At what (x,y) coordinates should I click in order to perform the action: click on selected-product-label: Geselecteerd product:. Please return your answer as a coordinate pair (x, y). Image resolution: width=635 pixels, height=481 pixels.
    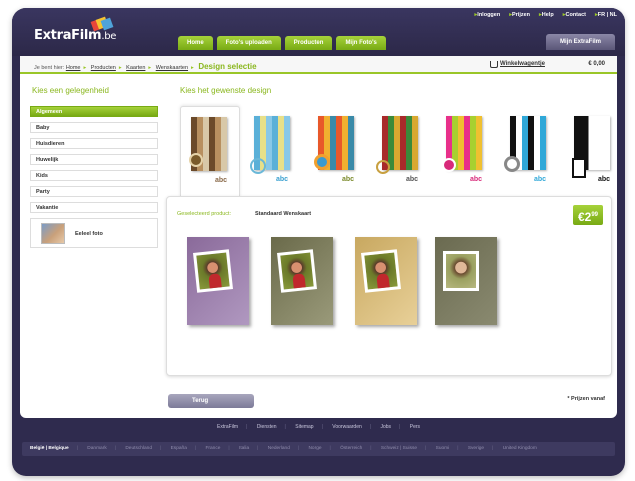
    Looking at the image, I should click on (204, 214).